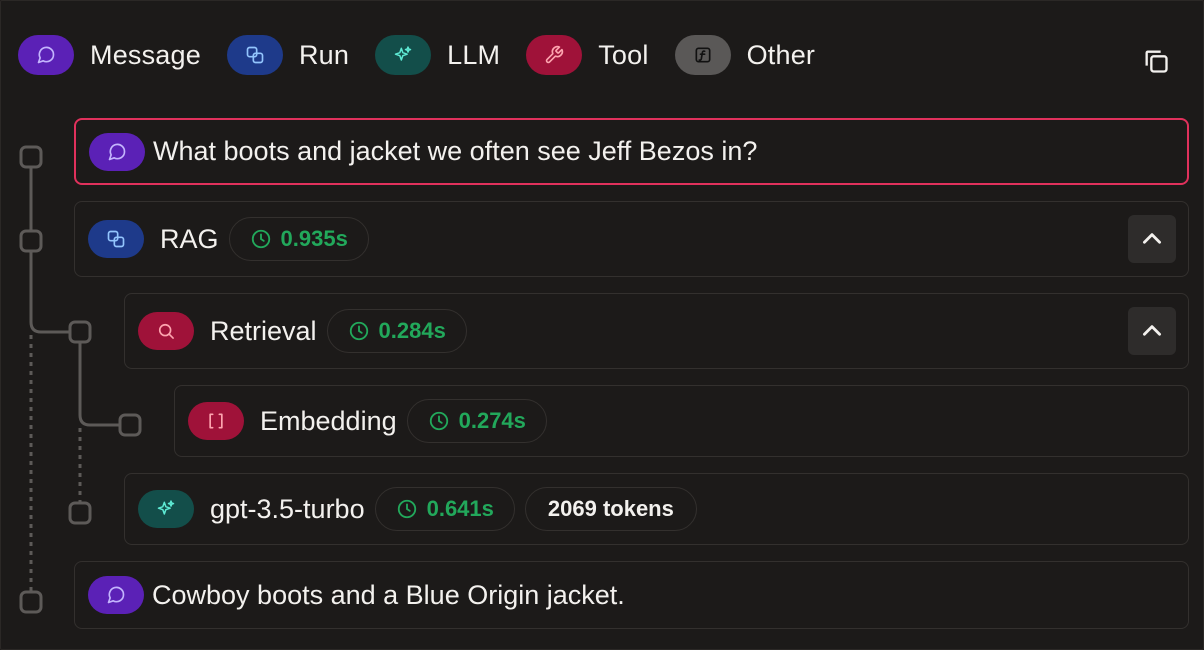 This screenshot has width=1204, height=650. What do you see at coordinates (656, 331) in the screenshot?
I see `trace-row-retrieval: Retrieval 0.284s` at bounding box center [656, 331].